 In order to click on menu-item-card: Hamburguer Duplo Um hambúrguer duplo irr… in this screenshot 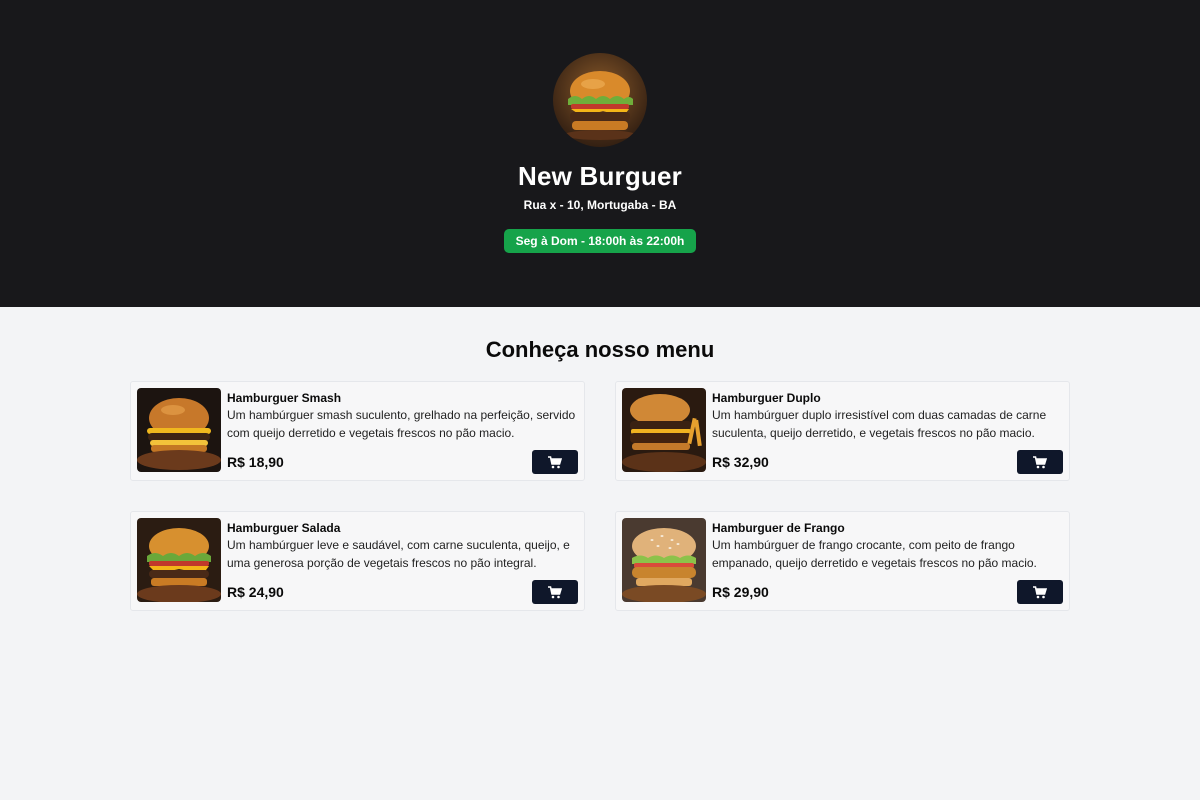, I will do `click(842, 431)`.